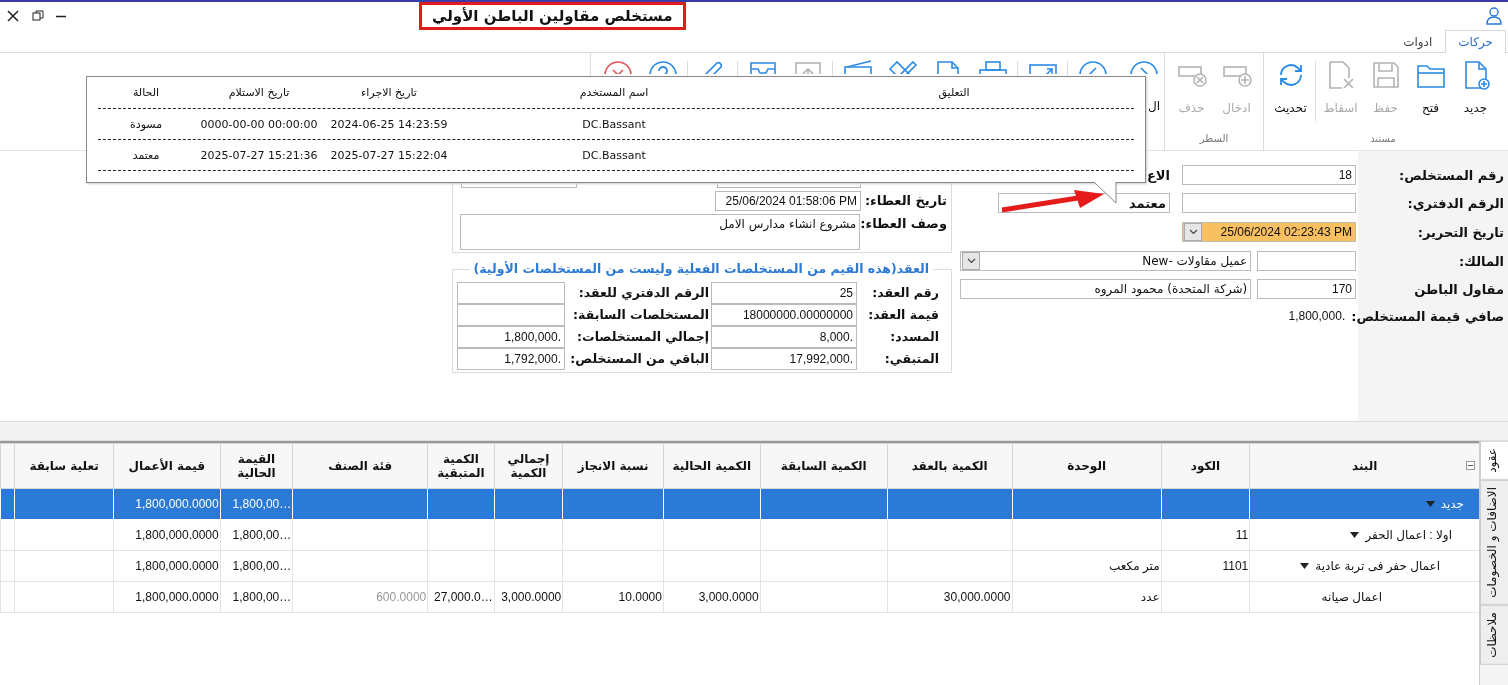 This screenshot has height=685, width=1508. I want to click on field-label: وصف العطاء:, so click(903, 223).